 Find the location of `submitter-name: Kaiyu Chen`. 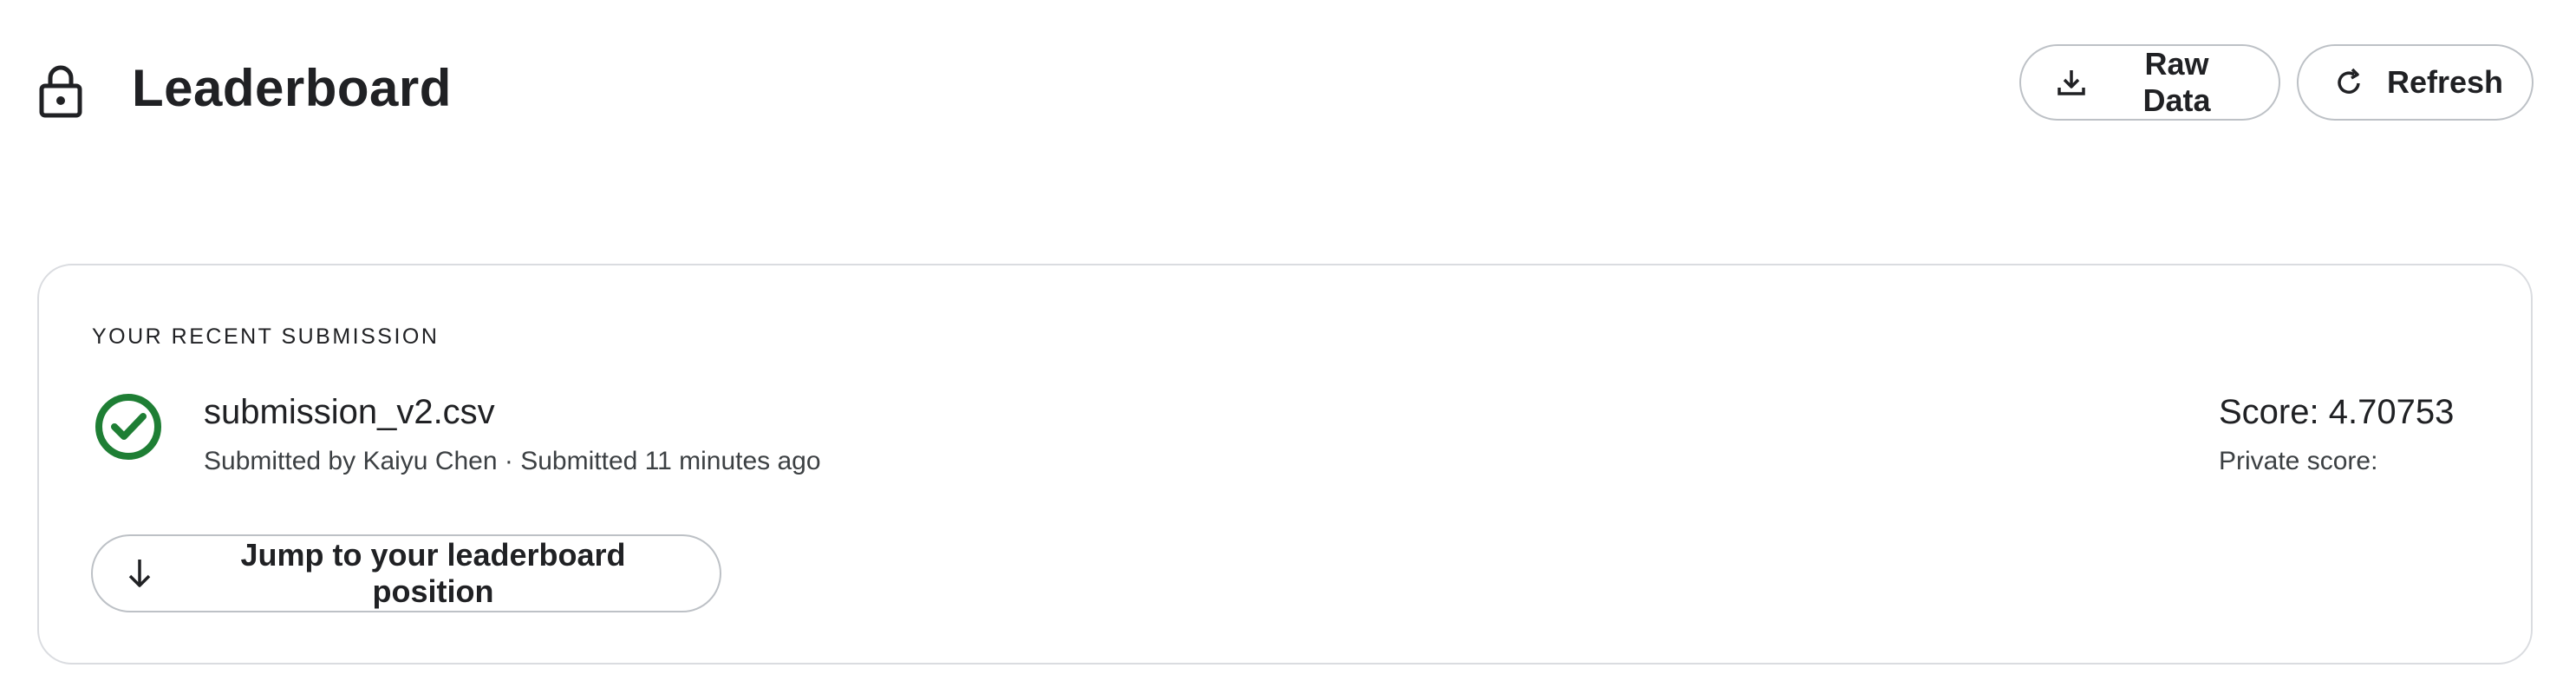

submitter-name: Kaiyu Chen is located at coordinates (430, 461).